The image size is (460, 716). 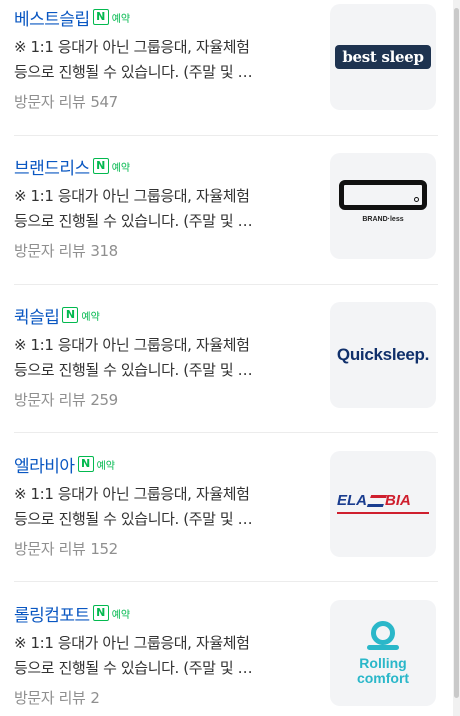 I want to click on review-count: 방문자 리뷰 2, so click(x=57, y=697).